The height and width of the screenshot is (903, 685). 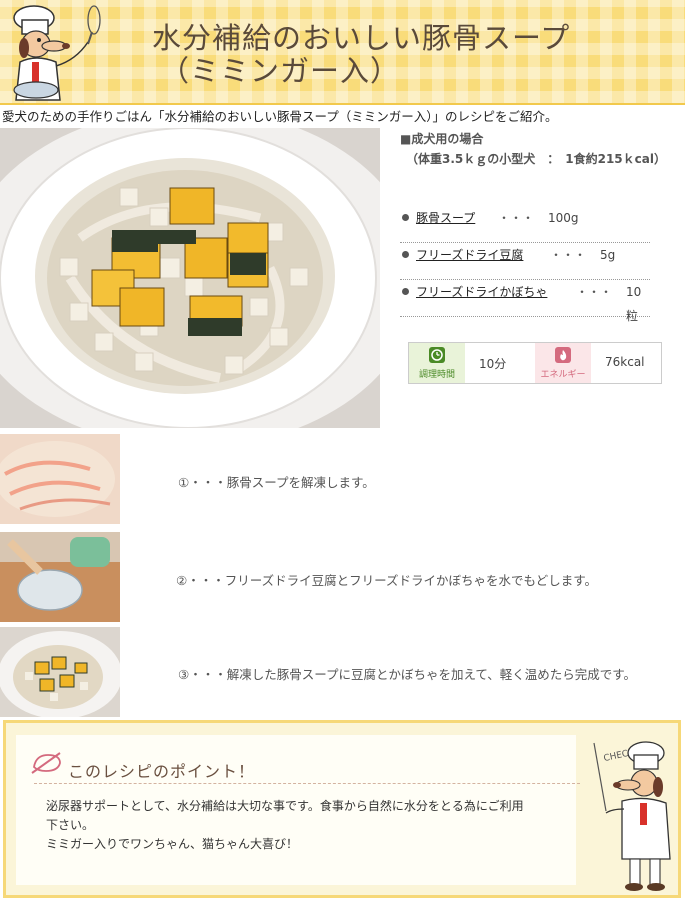 I want to click on ingredient-item: フリーズドライ豆腐 ・・・ 5g, so click(x=525, y=261).